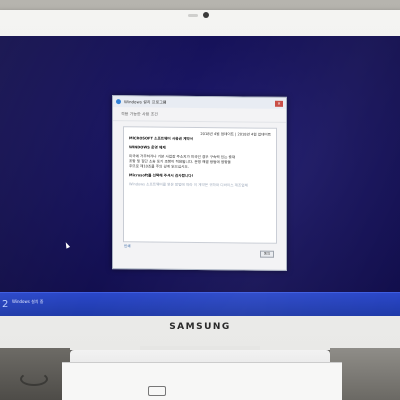 This screenshot has width=400, height=400. Describe the element at coordinates (145, 101) in the screenshot. I see `dialog-title: Windows 설치 프로그램` at that location.